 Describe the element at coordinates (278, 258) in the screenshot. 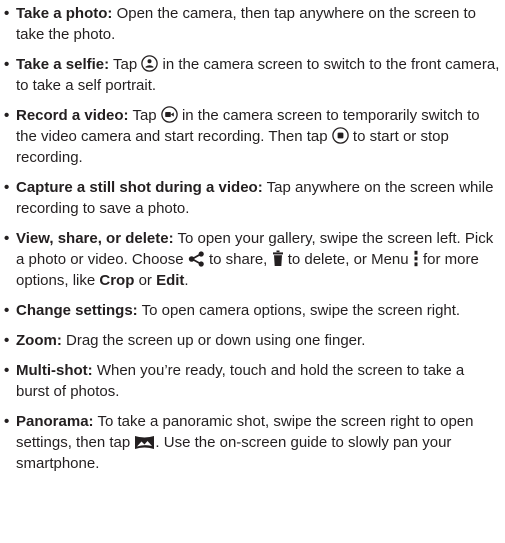

I see `trash-icon` at that location.